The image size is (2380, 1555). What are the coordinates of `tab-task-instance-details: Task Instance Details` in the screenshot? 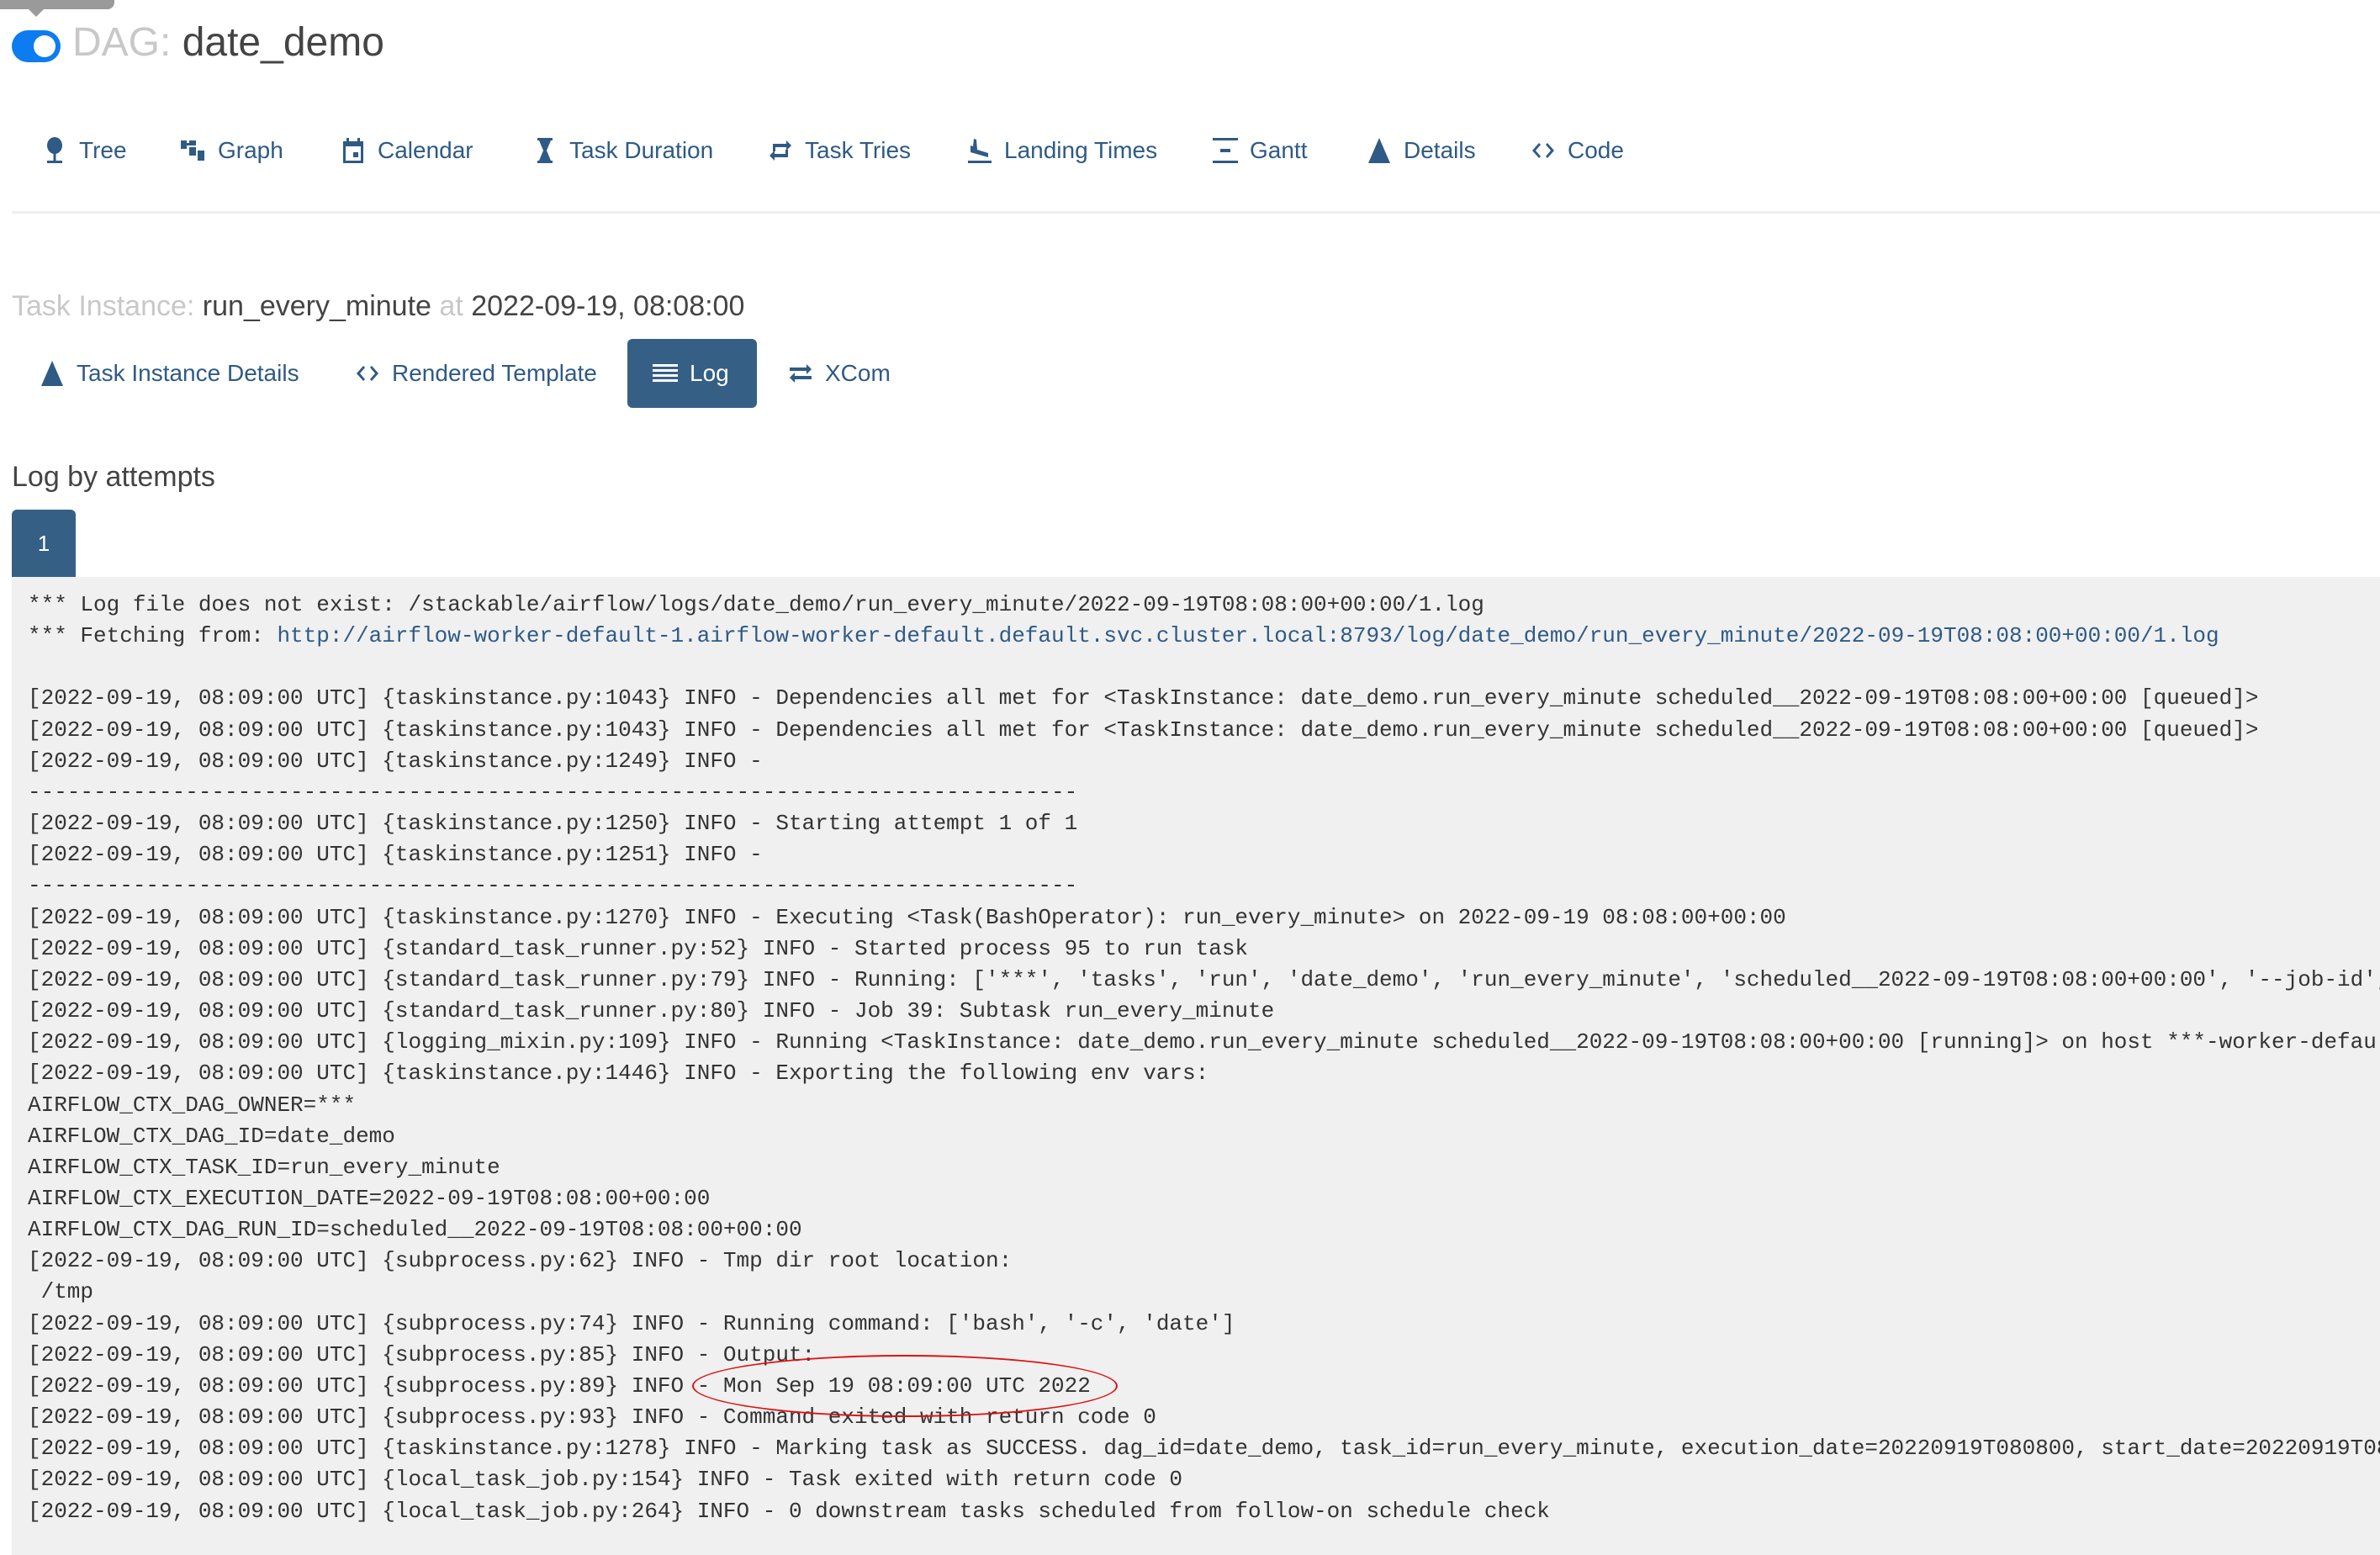 It's located at (169, 373).